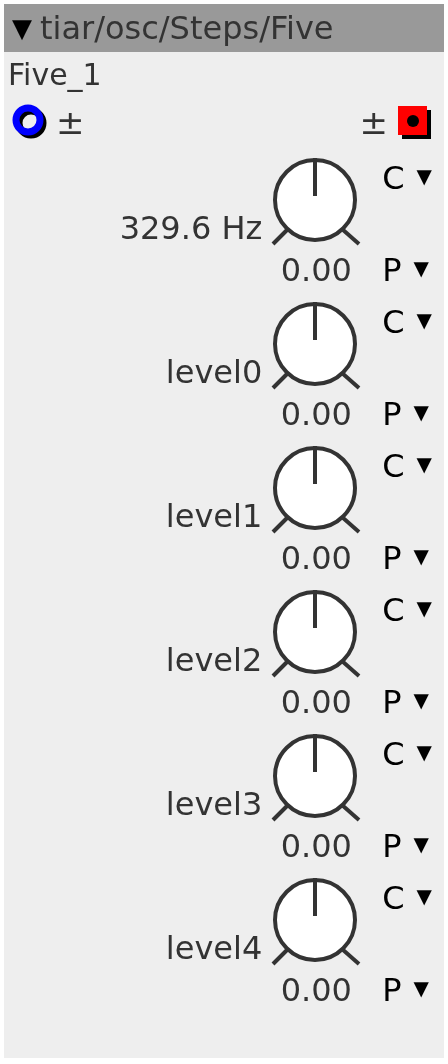  Describe the element at coordinates (414, 122) in the screenshot. I see `outlet-icon` at that location.